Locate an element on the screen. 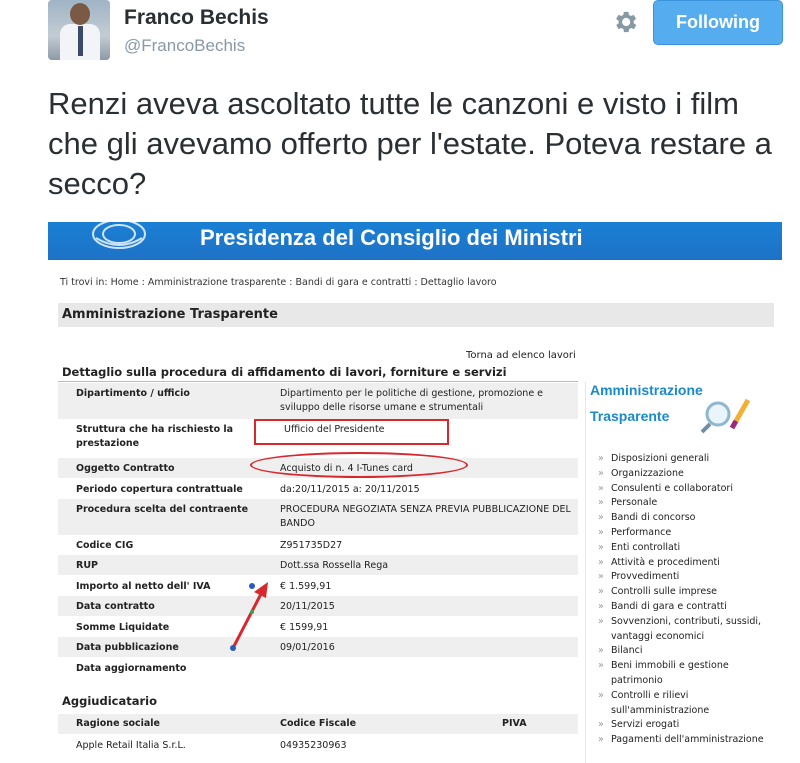  row-value: 09/01/2016 is located at coordinates (307, 647).